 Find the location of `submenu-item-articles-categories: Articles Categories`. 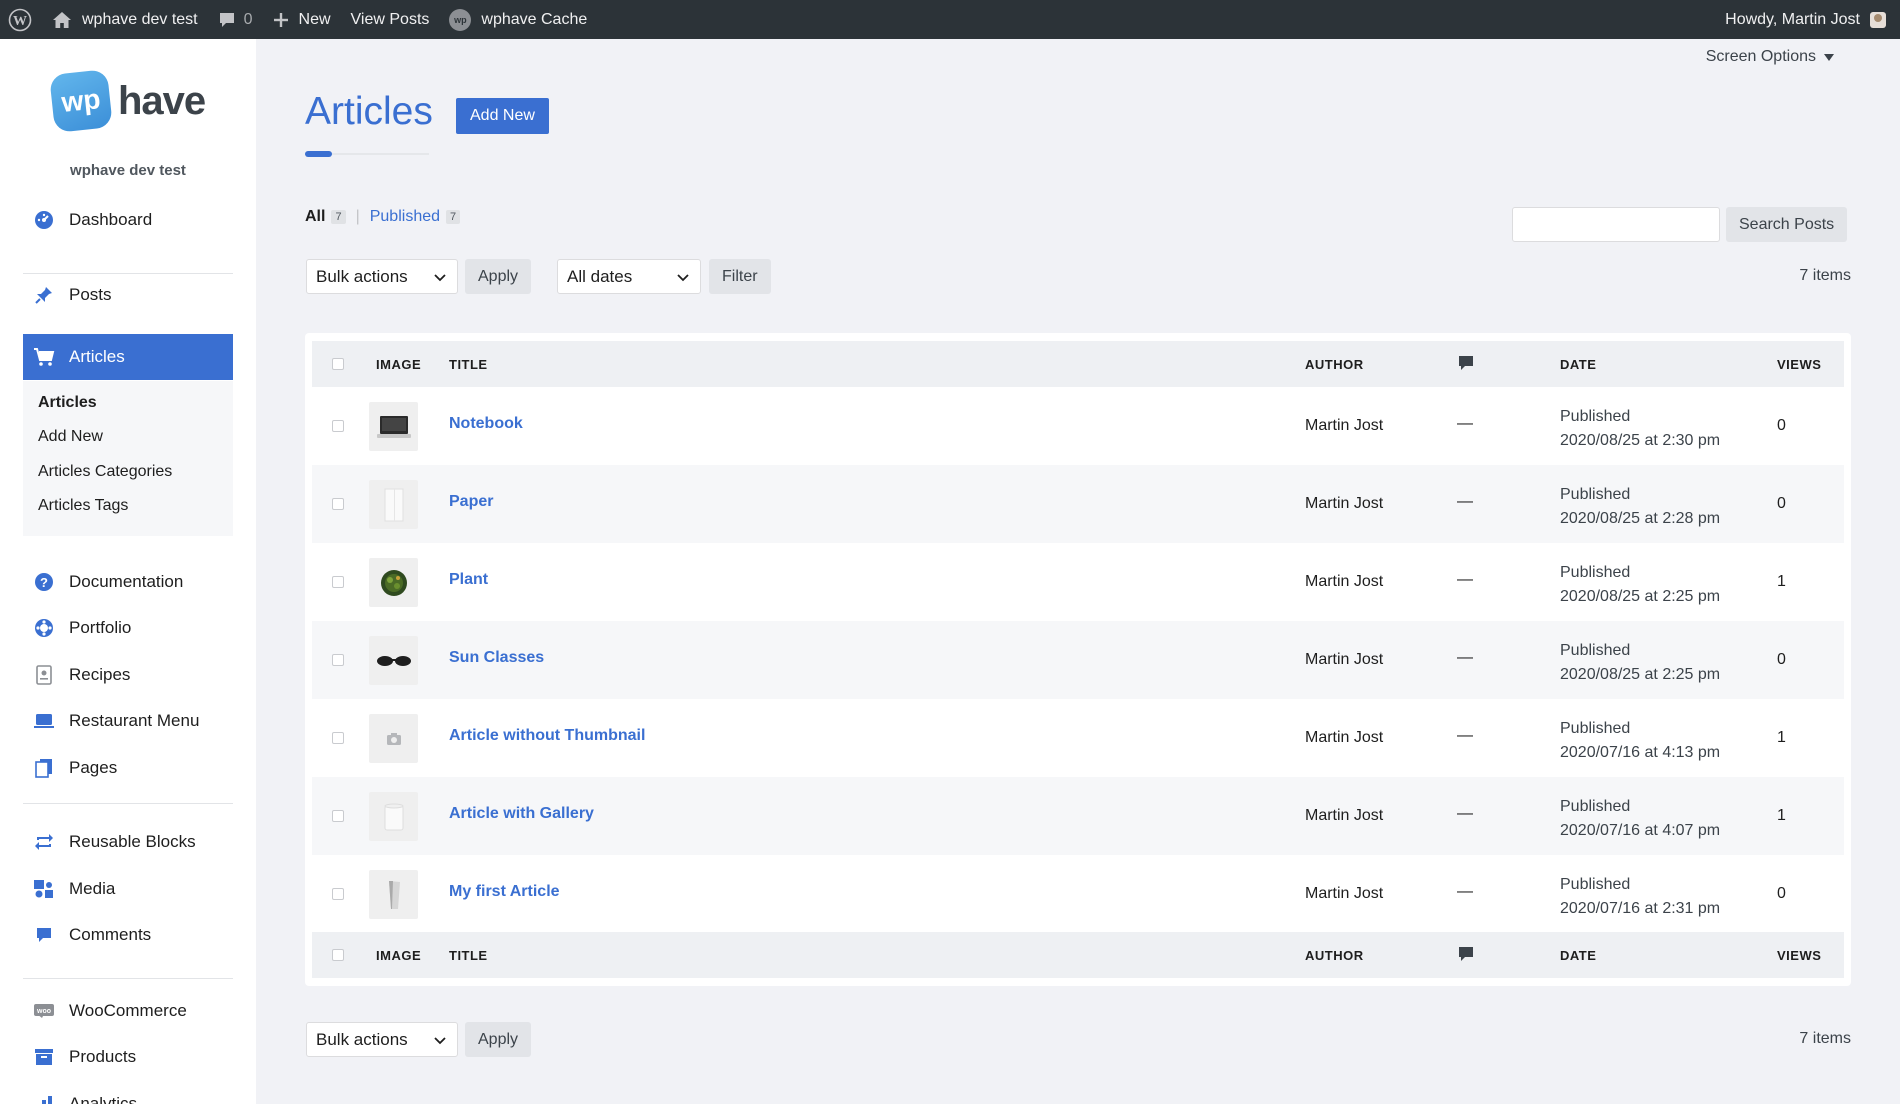

submenu-item-articles-categories: Articles Categories is located at coordinates (105, 472).